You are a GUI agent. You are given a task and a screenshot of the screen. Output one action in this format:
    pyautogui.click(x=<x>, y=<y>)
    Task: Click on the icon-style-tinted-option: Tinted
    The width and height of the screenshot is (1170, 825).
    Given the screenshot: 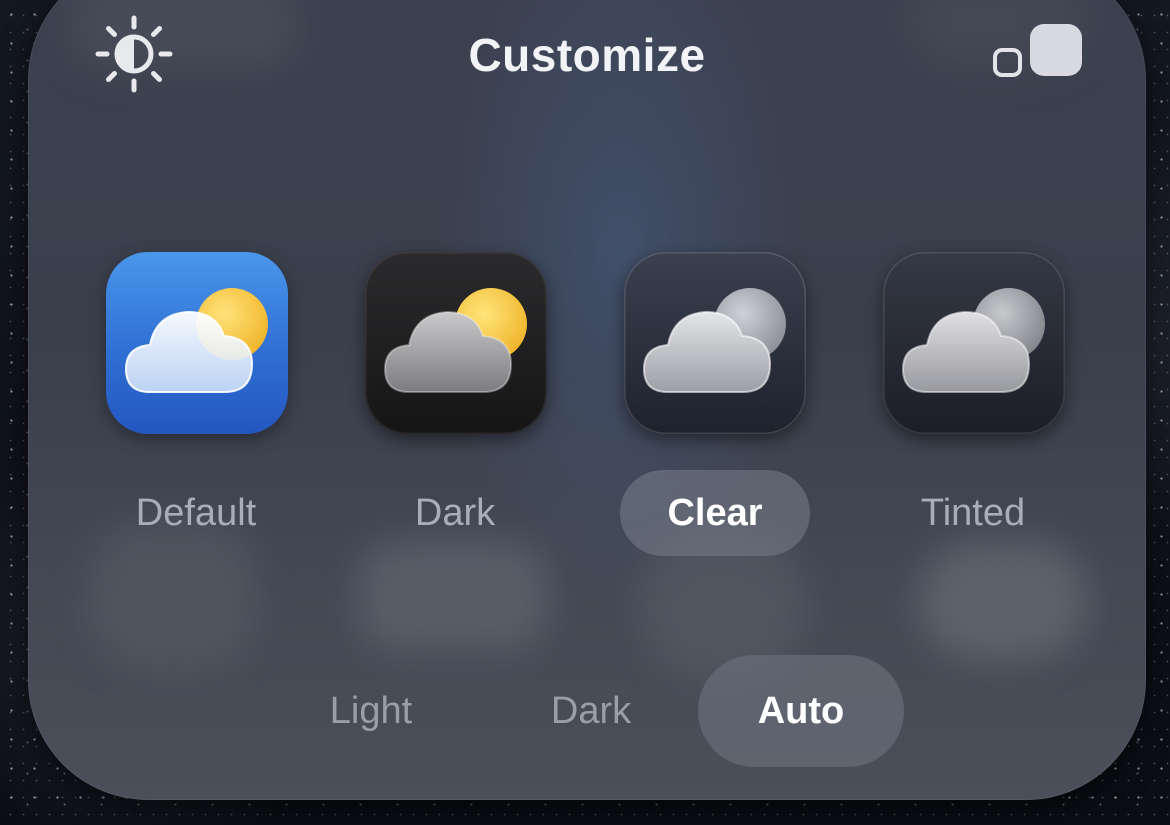 What is the action you would take?
    pyautogui.click(x=973, y=513)
    